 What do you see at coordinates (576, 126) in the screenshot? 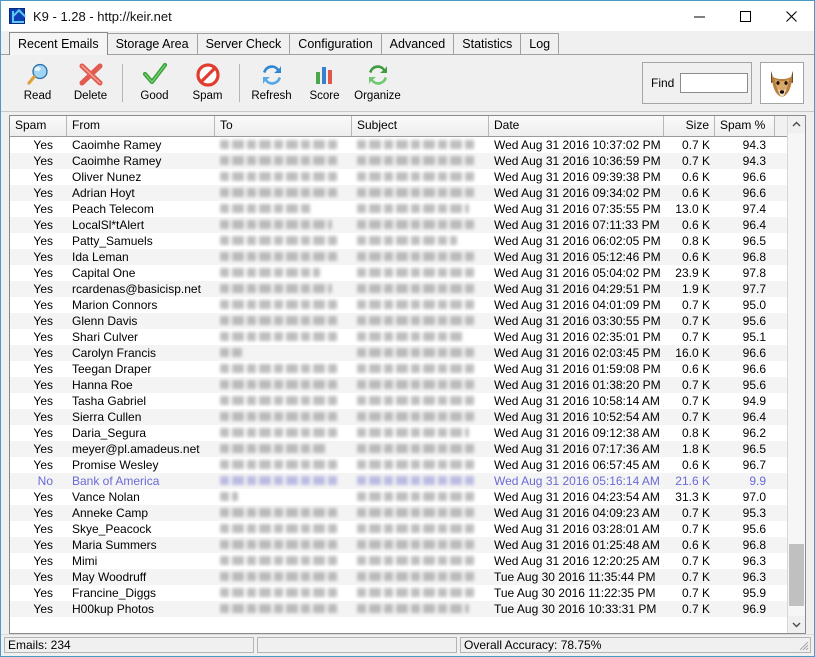
I see `column-header-date: Date` at bounding box center [576, 126].